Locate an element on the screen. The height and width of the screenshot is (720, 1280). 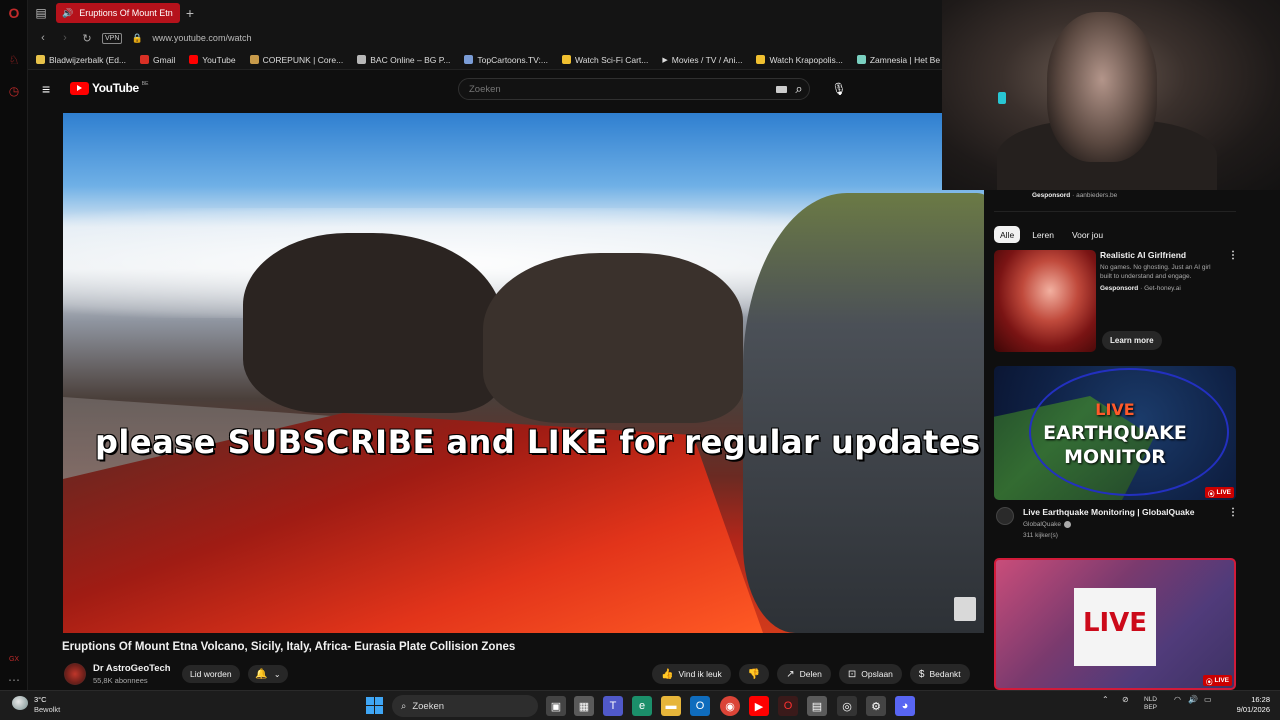
forward-icon: › is located at coordinates (65, 38).